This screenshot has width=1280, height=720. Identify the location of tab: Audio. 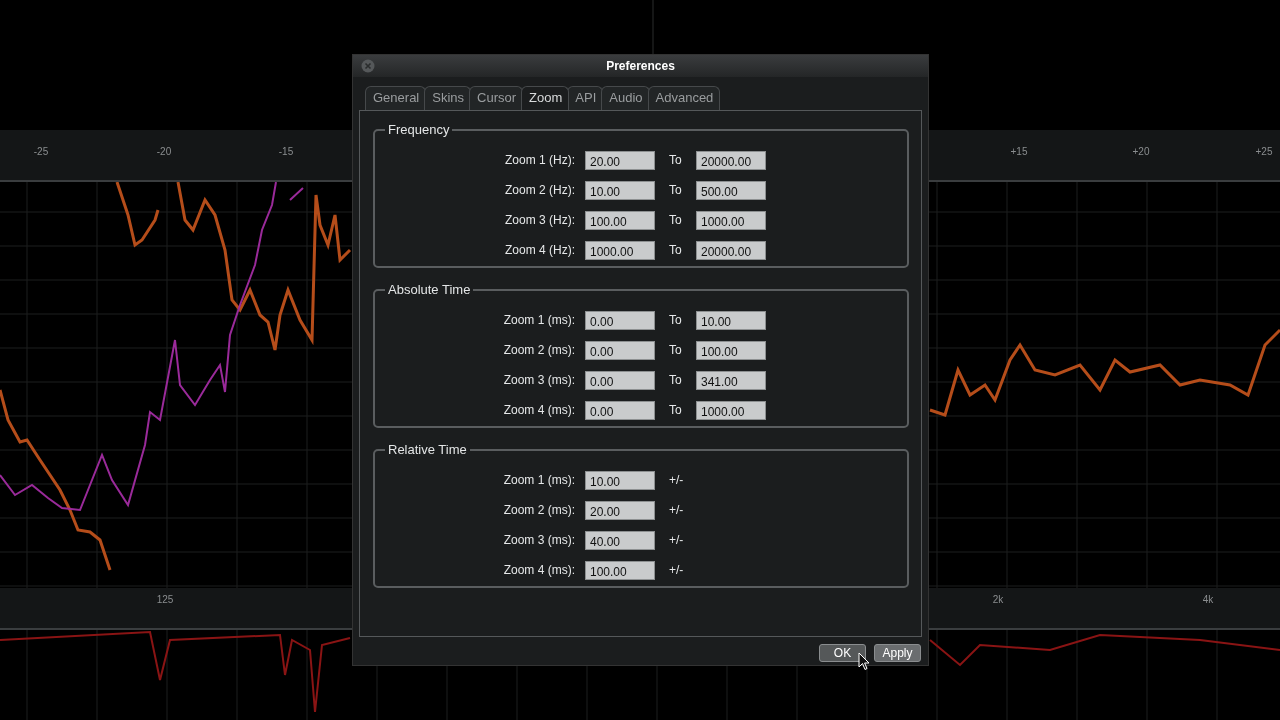
(625, 98).